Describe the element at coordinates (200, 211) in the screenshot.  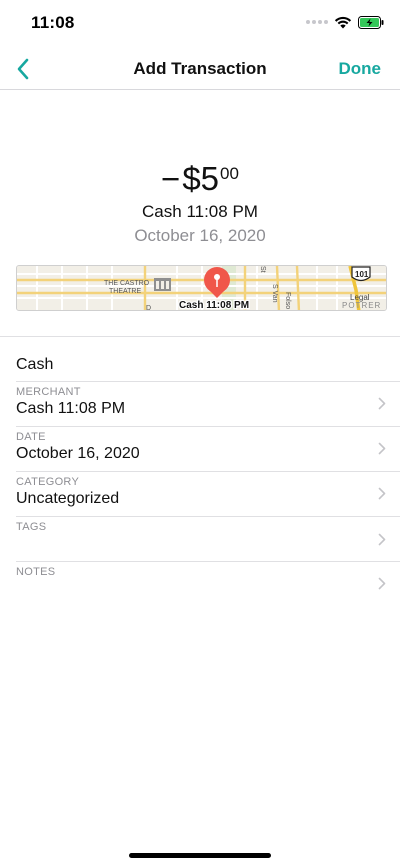
I see `transaction-name: Cash 11:08 PM` at that location.